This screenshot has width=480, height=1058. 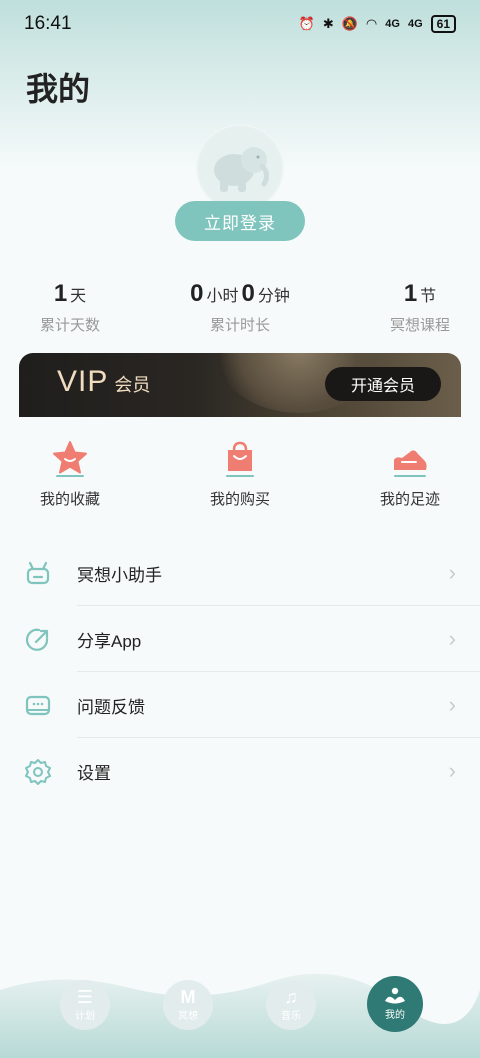 I want to click on shoe-icon, so click(x=410, y=463).